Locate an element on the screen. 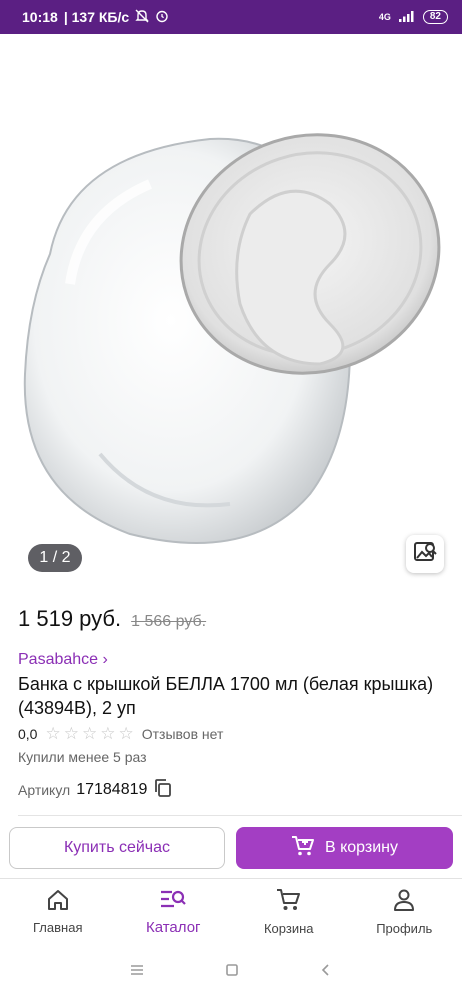 The height and width of the screenshot is (1000, 462). network-type: 4G is located at coordinates (384, 17).